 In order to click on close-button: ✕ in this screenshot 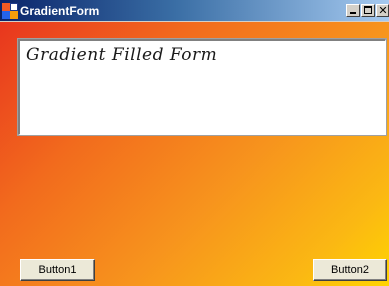, I will do `click(382, 10)`.